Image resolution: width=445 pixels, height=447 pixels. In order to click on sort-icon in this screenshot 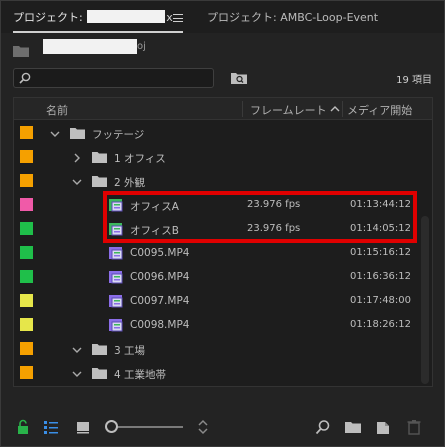, I will do `click(203, 427)`.